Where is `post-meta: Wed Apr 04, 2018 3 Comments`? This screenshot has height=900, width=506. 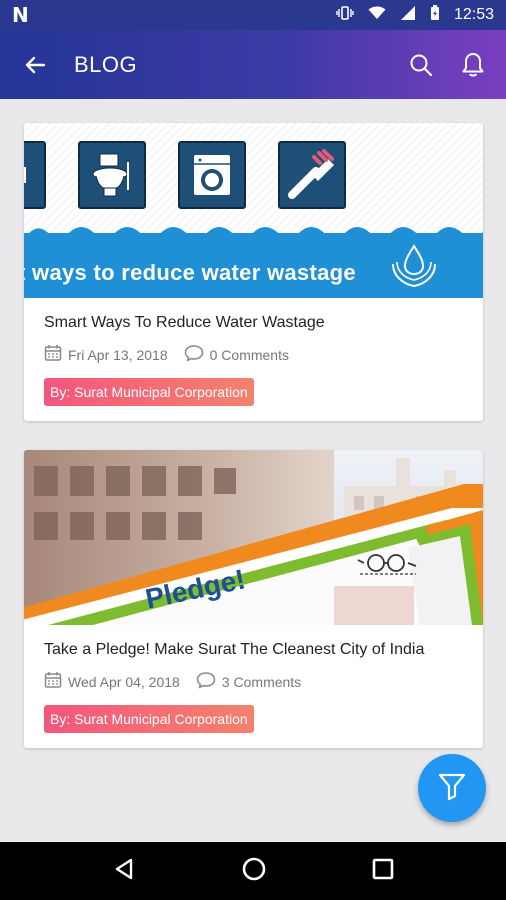
post-meta: Wed Apr 04, 2018 3 Comments is located at coordinates (253, 681).